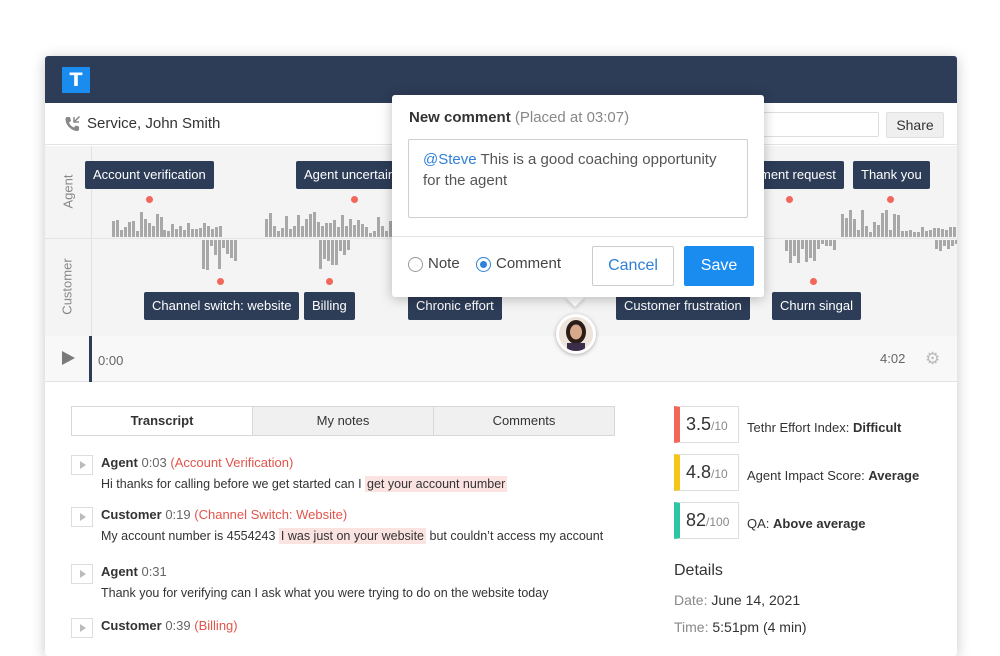 The image size is (1000, 656). I want to click on tethr-logo: T, so click(76, 80).